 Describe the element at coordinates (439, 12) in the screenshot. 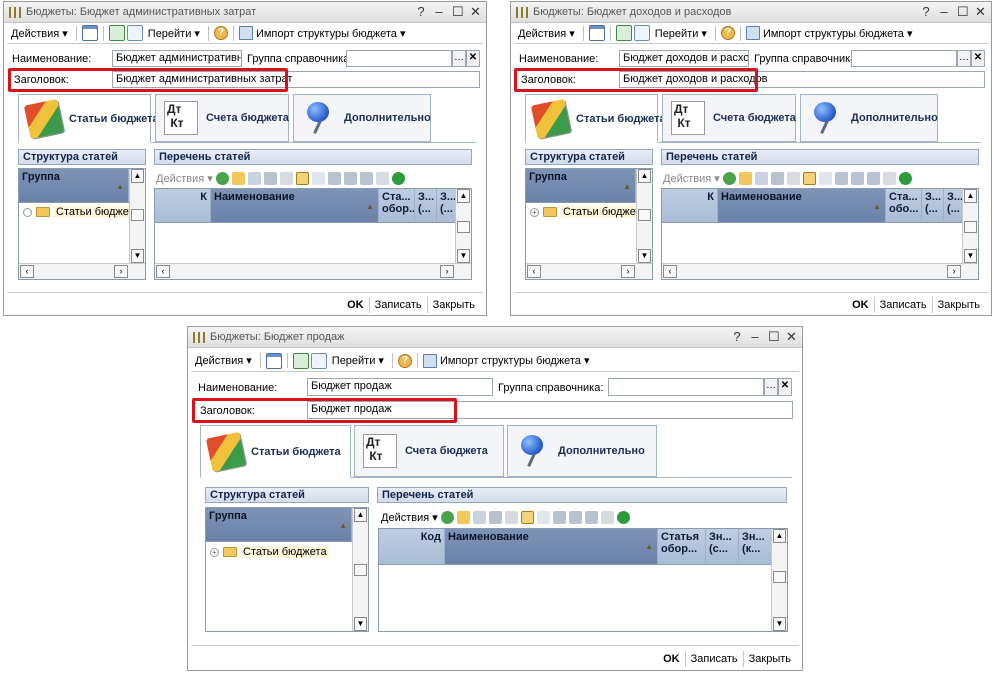

I see `minimize-icon: –` at that location.